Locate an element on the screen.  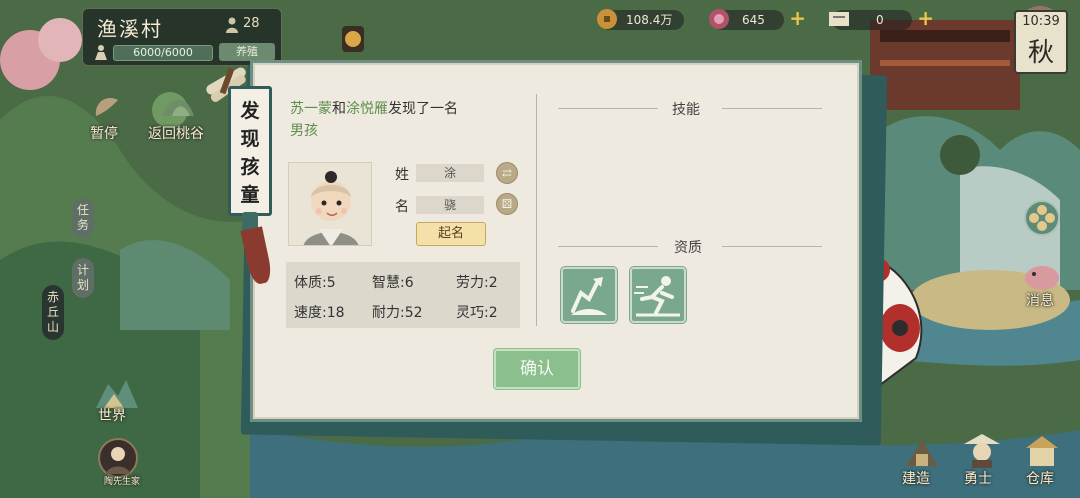
villager-icon is located at coordinates (101, 52).